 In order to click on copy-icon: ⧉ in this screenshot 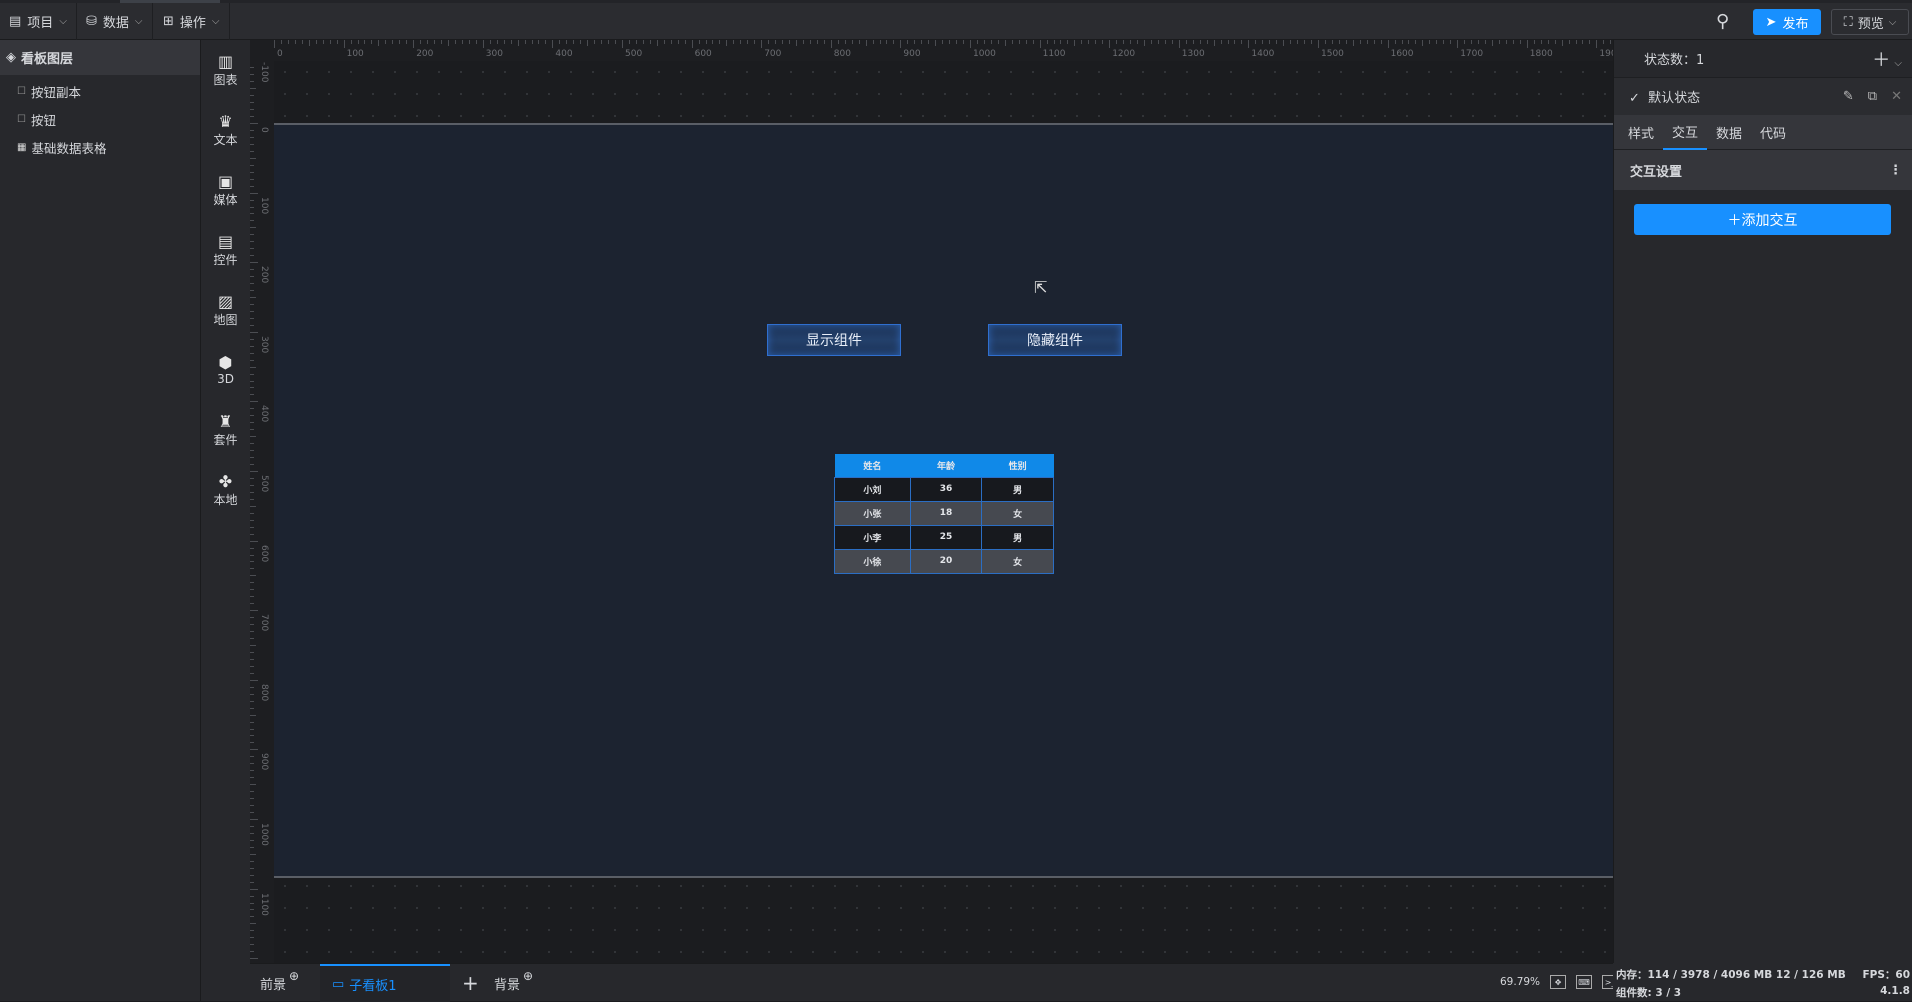, I will do `click(1872, 96)`.